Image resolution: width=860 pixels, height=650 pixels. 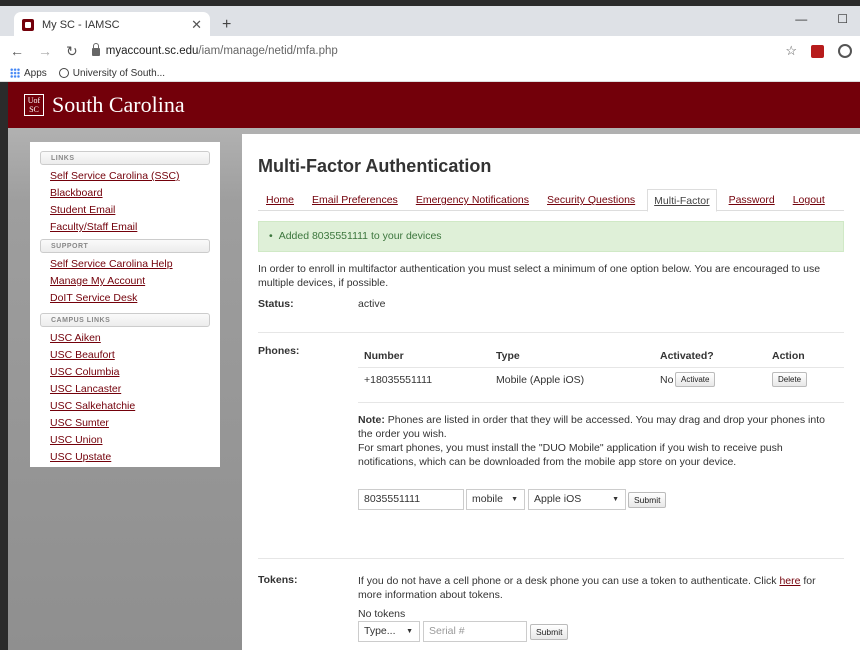 What do you see at coordinates (411, 499) in the screenshot?
I see `phone-number-input: 8035551111` at bounding box center [411, 499].